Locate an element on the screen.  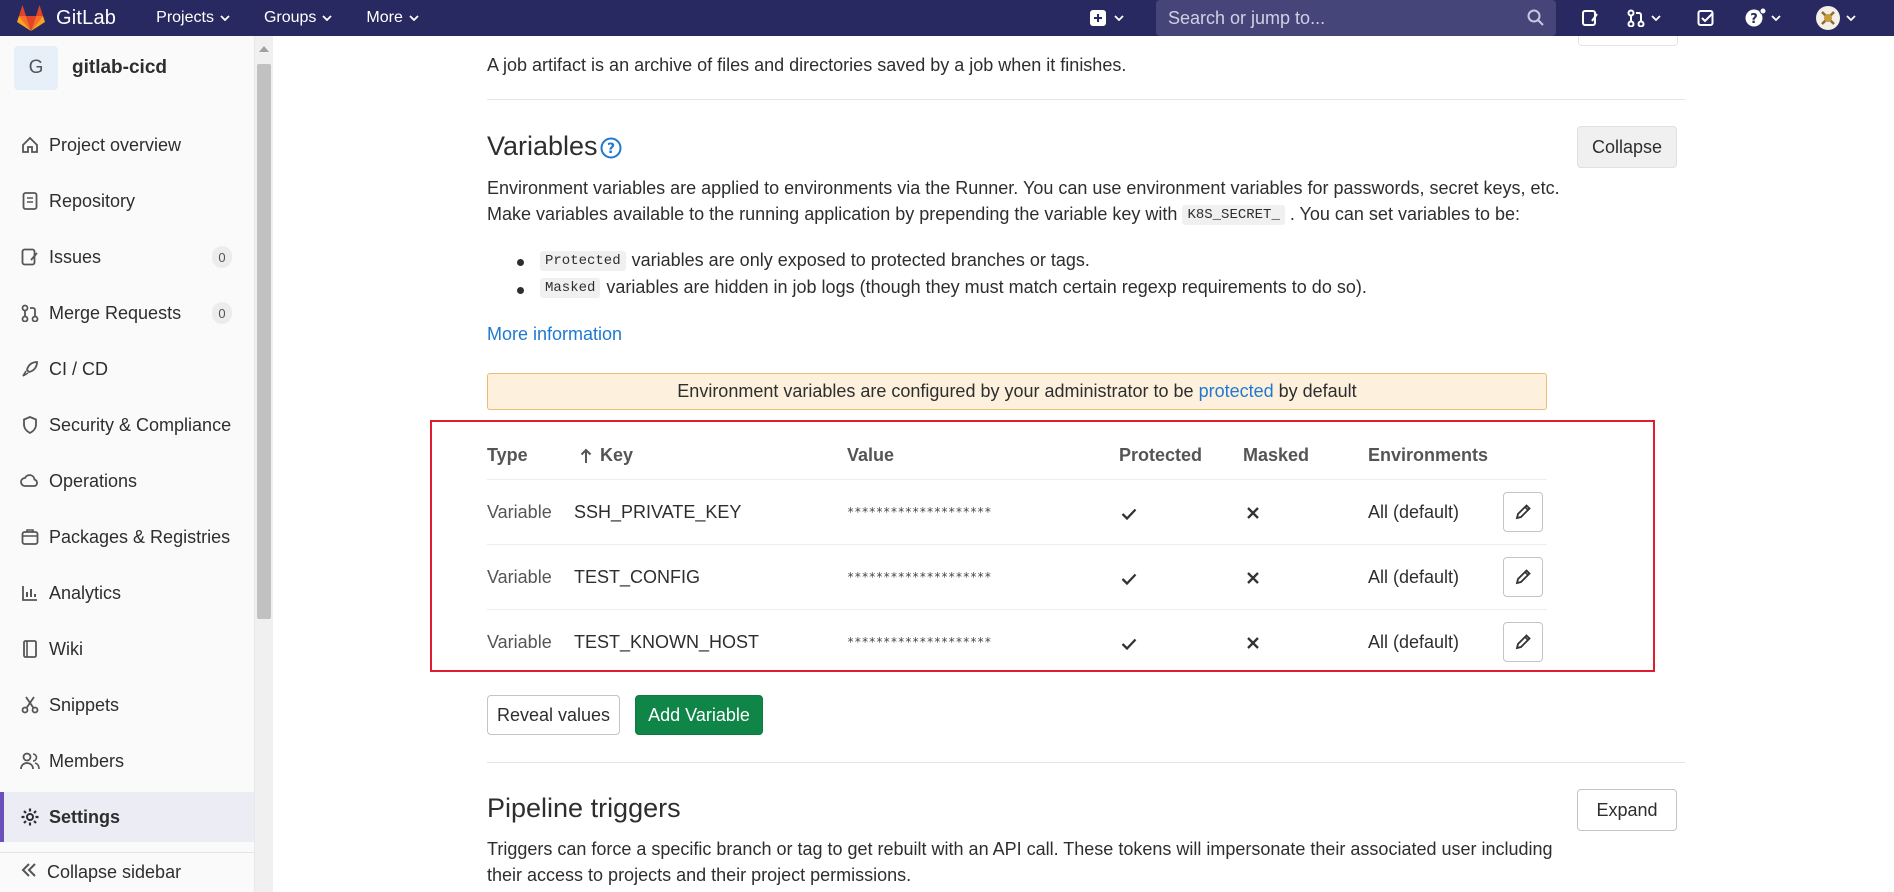
sidebar-project-header: G gitlab-cicd is located at coordinates (136, 68).